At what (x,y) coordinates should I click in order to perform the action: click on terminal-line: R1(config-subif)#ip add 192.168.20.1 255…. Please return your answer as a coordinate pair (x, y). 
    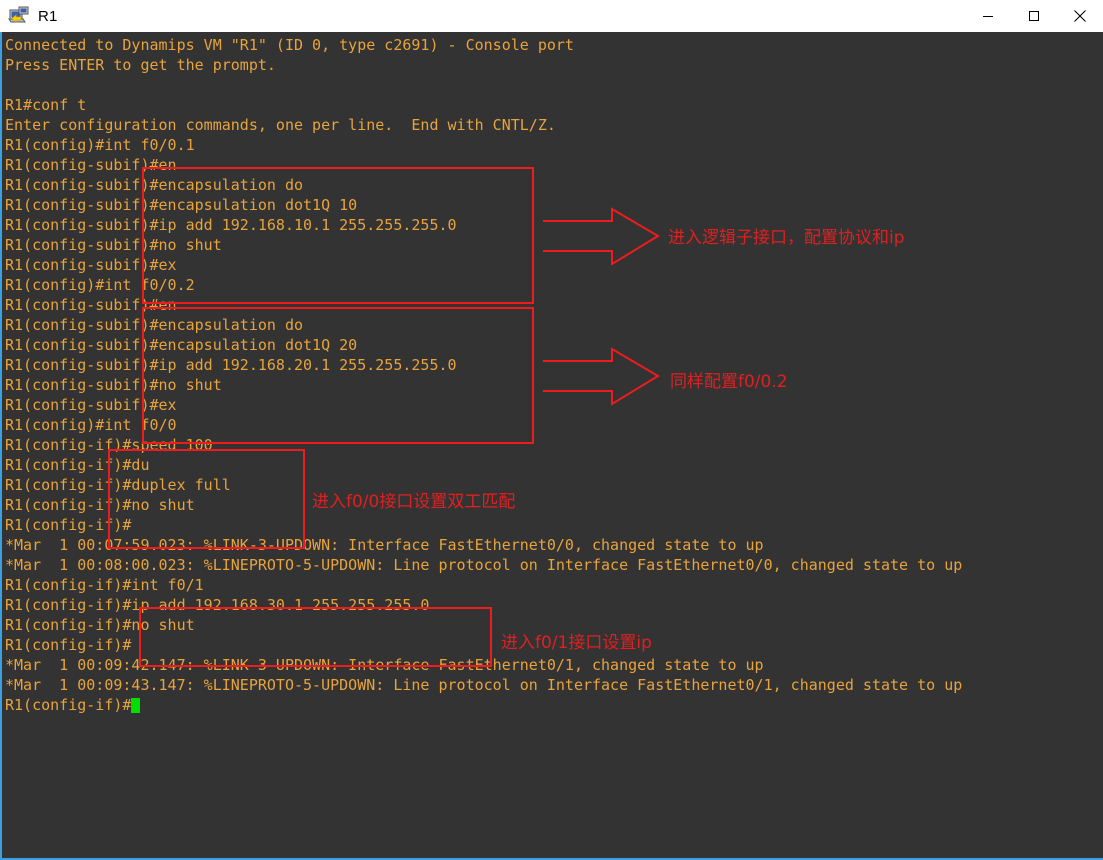
    Looking at the image, I should click on (231, 365).